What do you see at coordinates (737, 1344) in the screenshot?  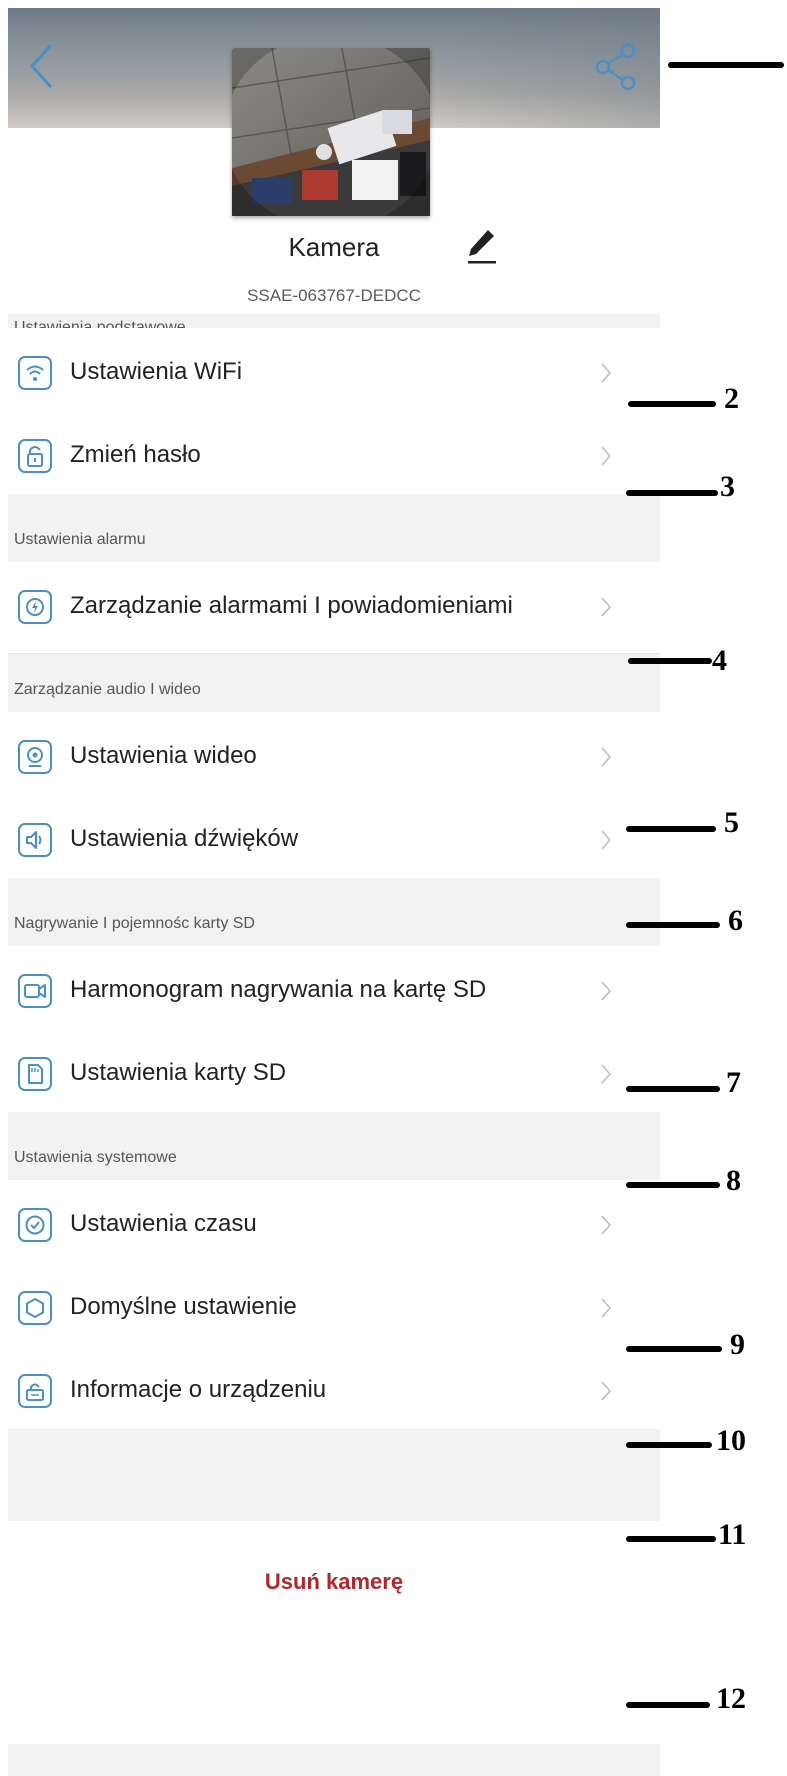 I see `callout-number-9: 9` at bounding box center [737, 1344].